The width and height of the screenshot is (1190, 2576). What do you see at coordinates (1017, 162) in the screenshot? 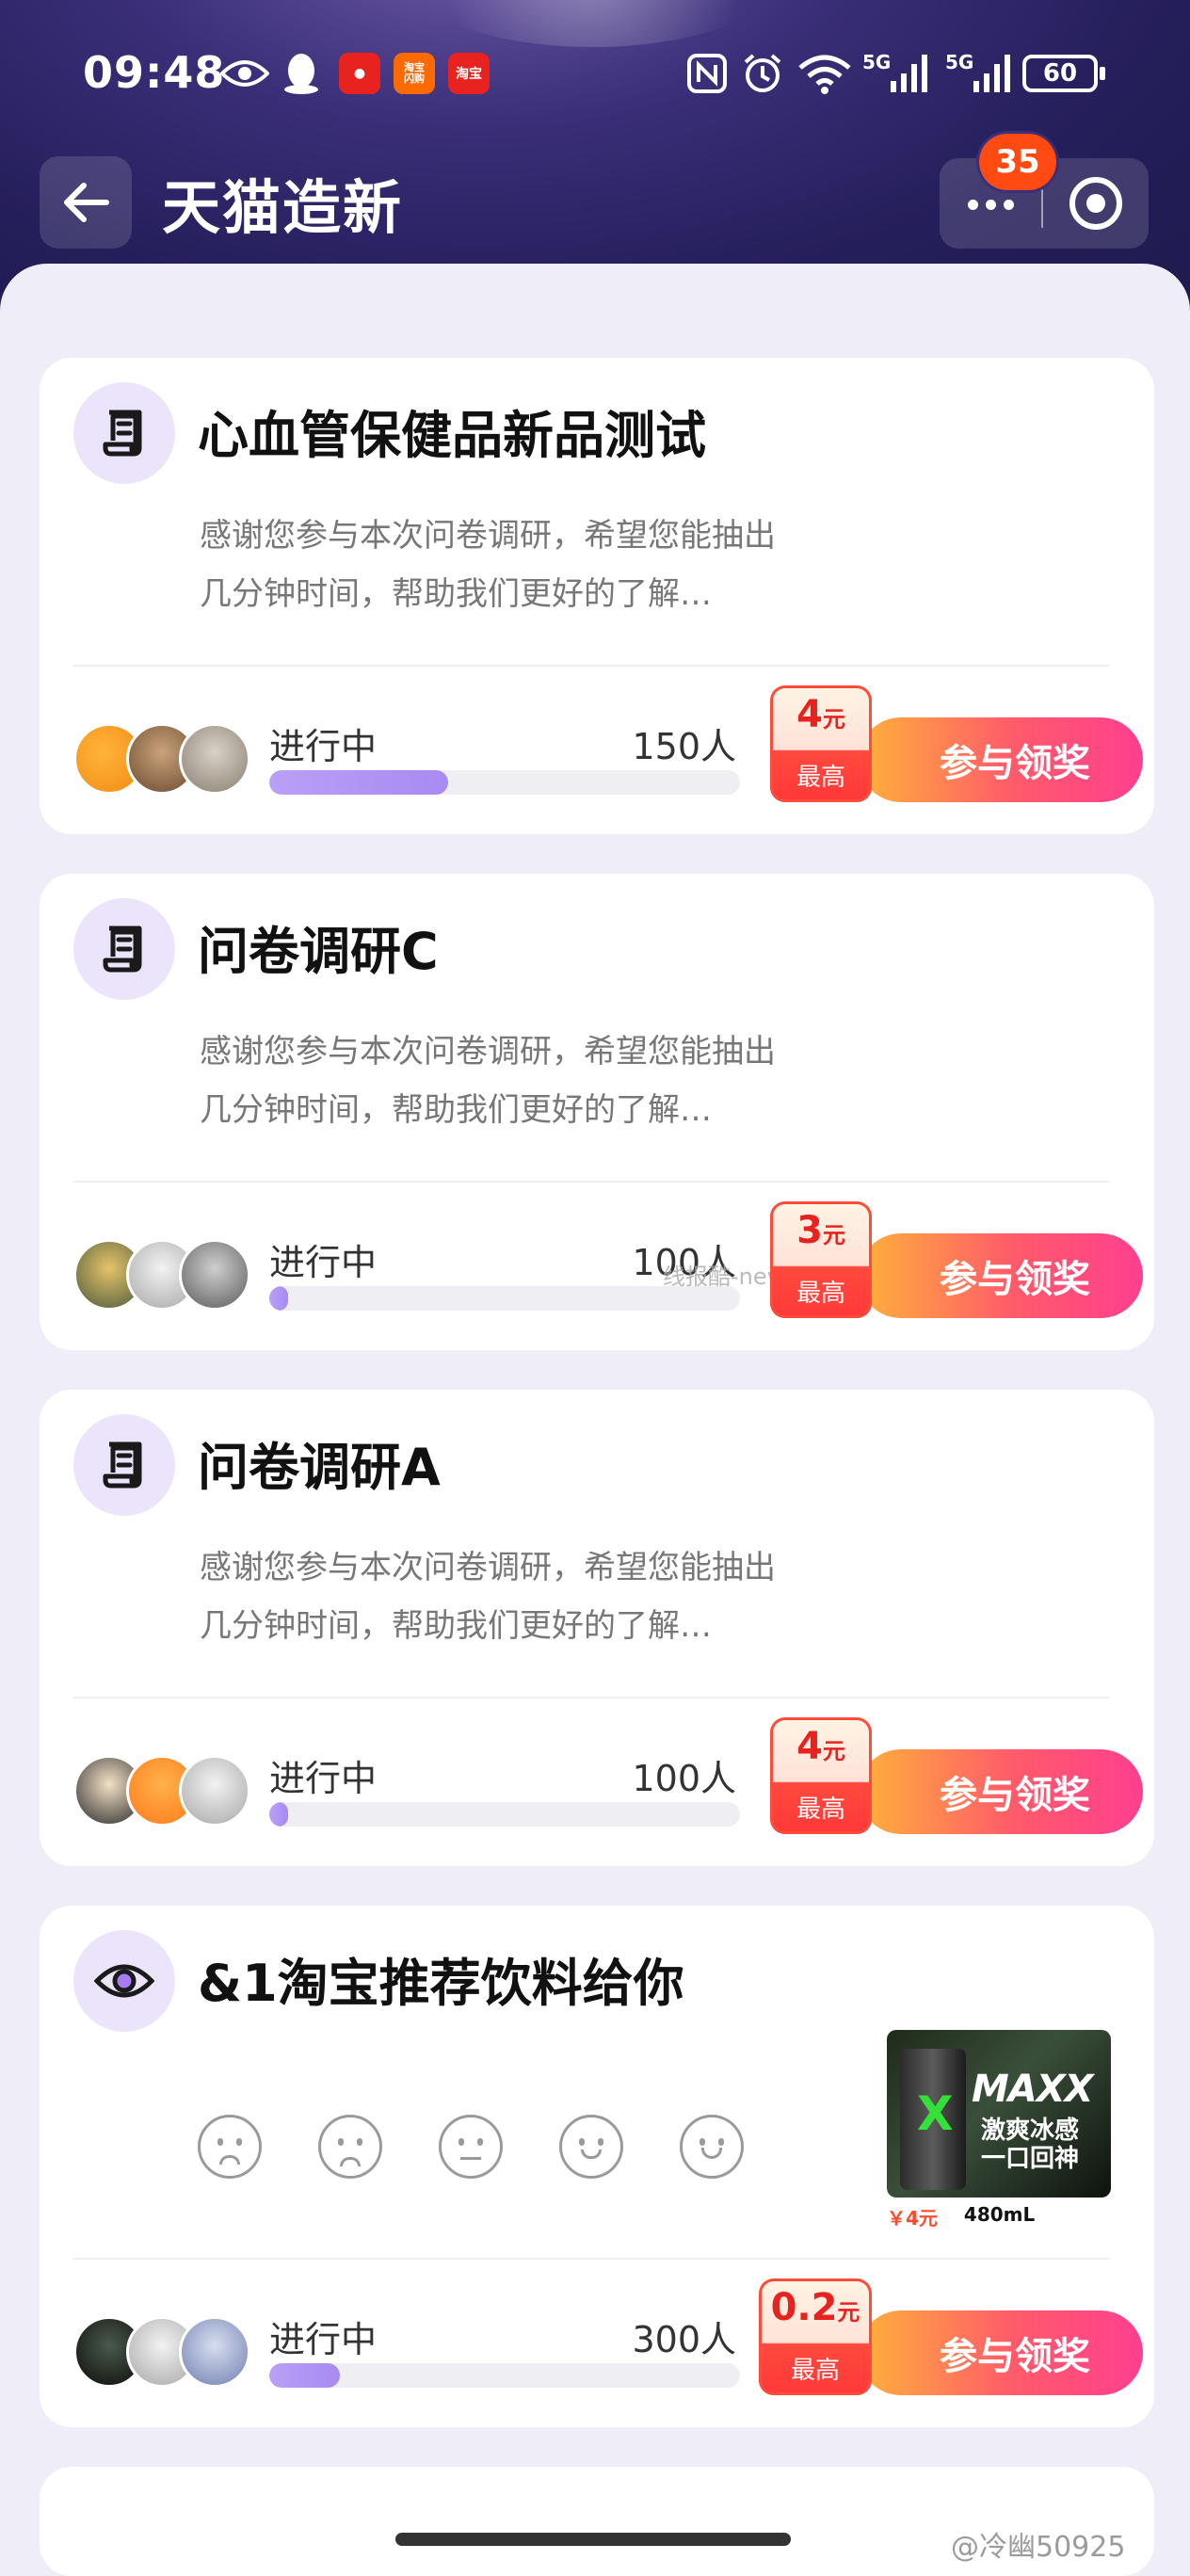
I see `notification-badge: 35` at bounding box center [1017, 162].